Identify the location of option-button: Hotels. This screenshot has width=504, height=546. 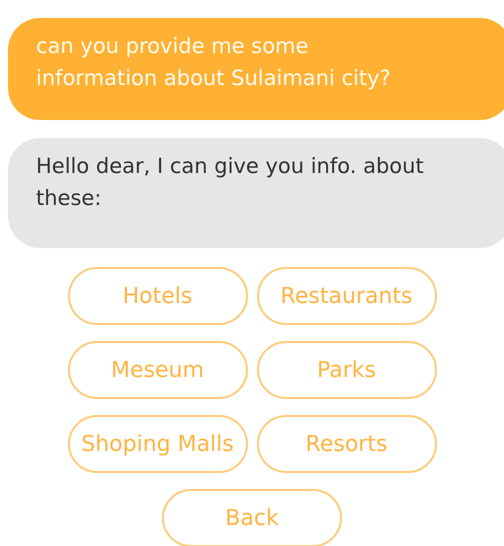
(158, 296).